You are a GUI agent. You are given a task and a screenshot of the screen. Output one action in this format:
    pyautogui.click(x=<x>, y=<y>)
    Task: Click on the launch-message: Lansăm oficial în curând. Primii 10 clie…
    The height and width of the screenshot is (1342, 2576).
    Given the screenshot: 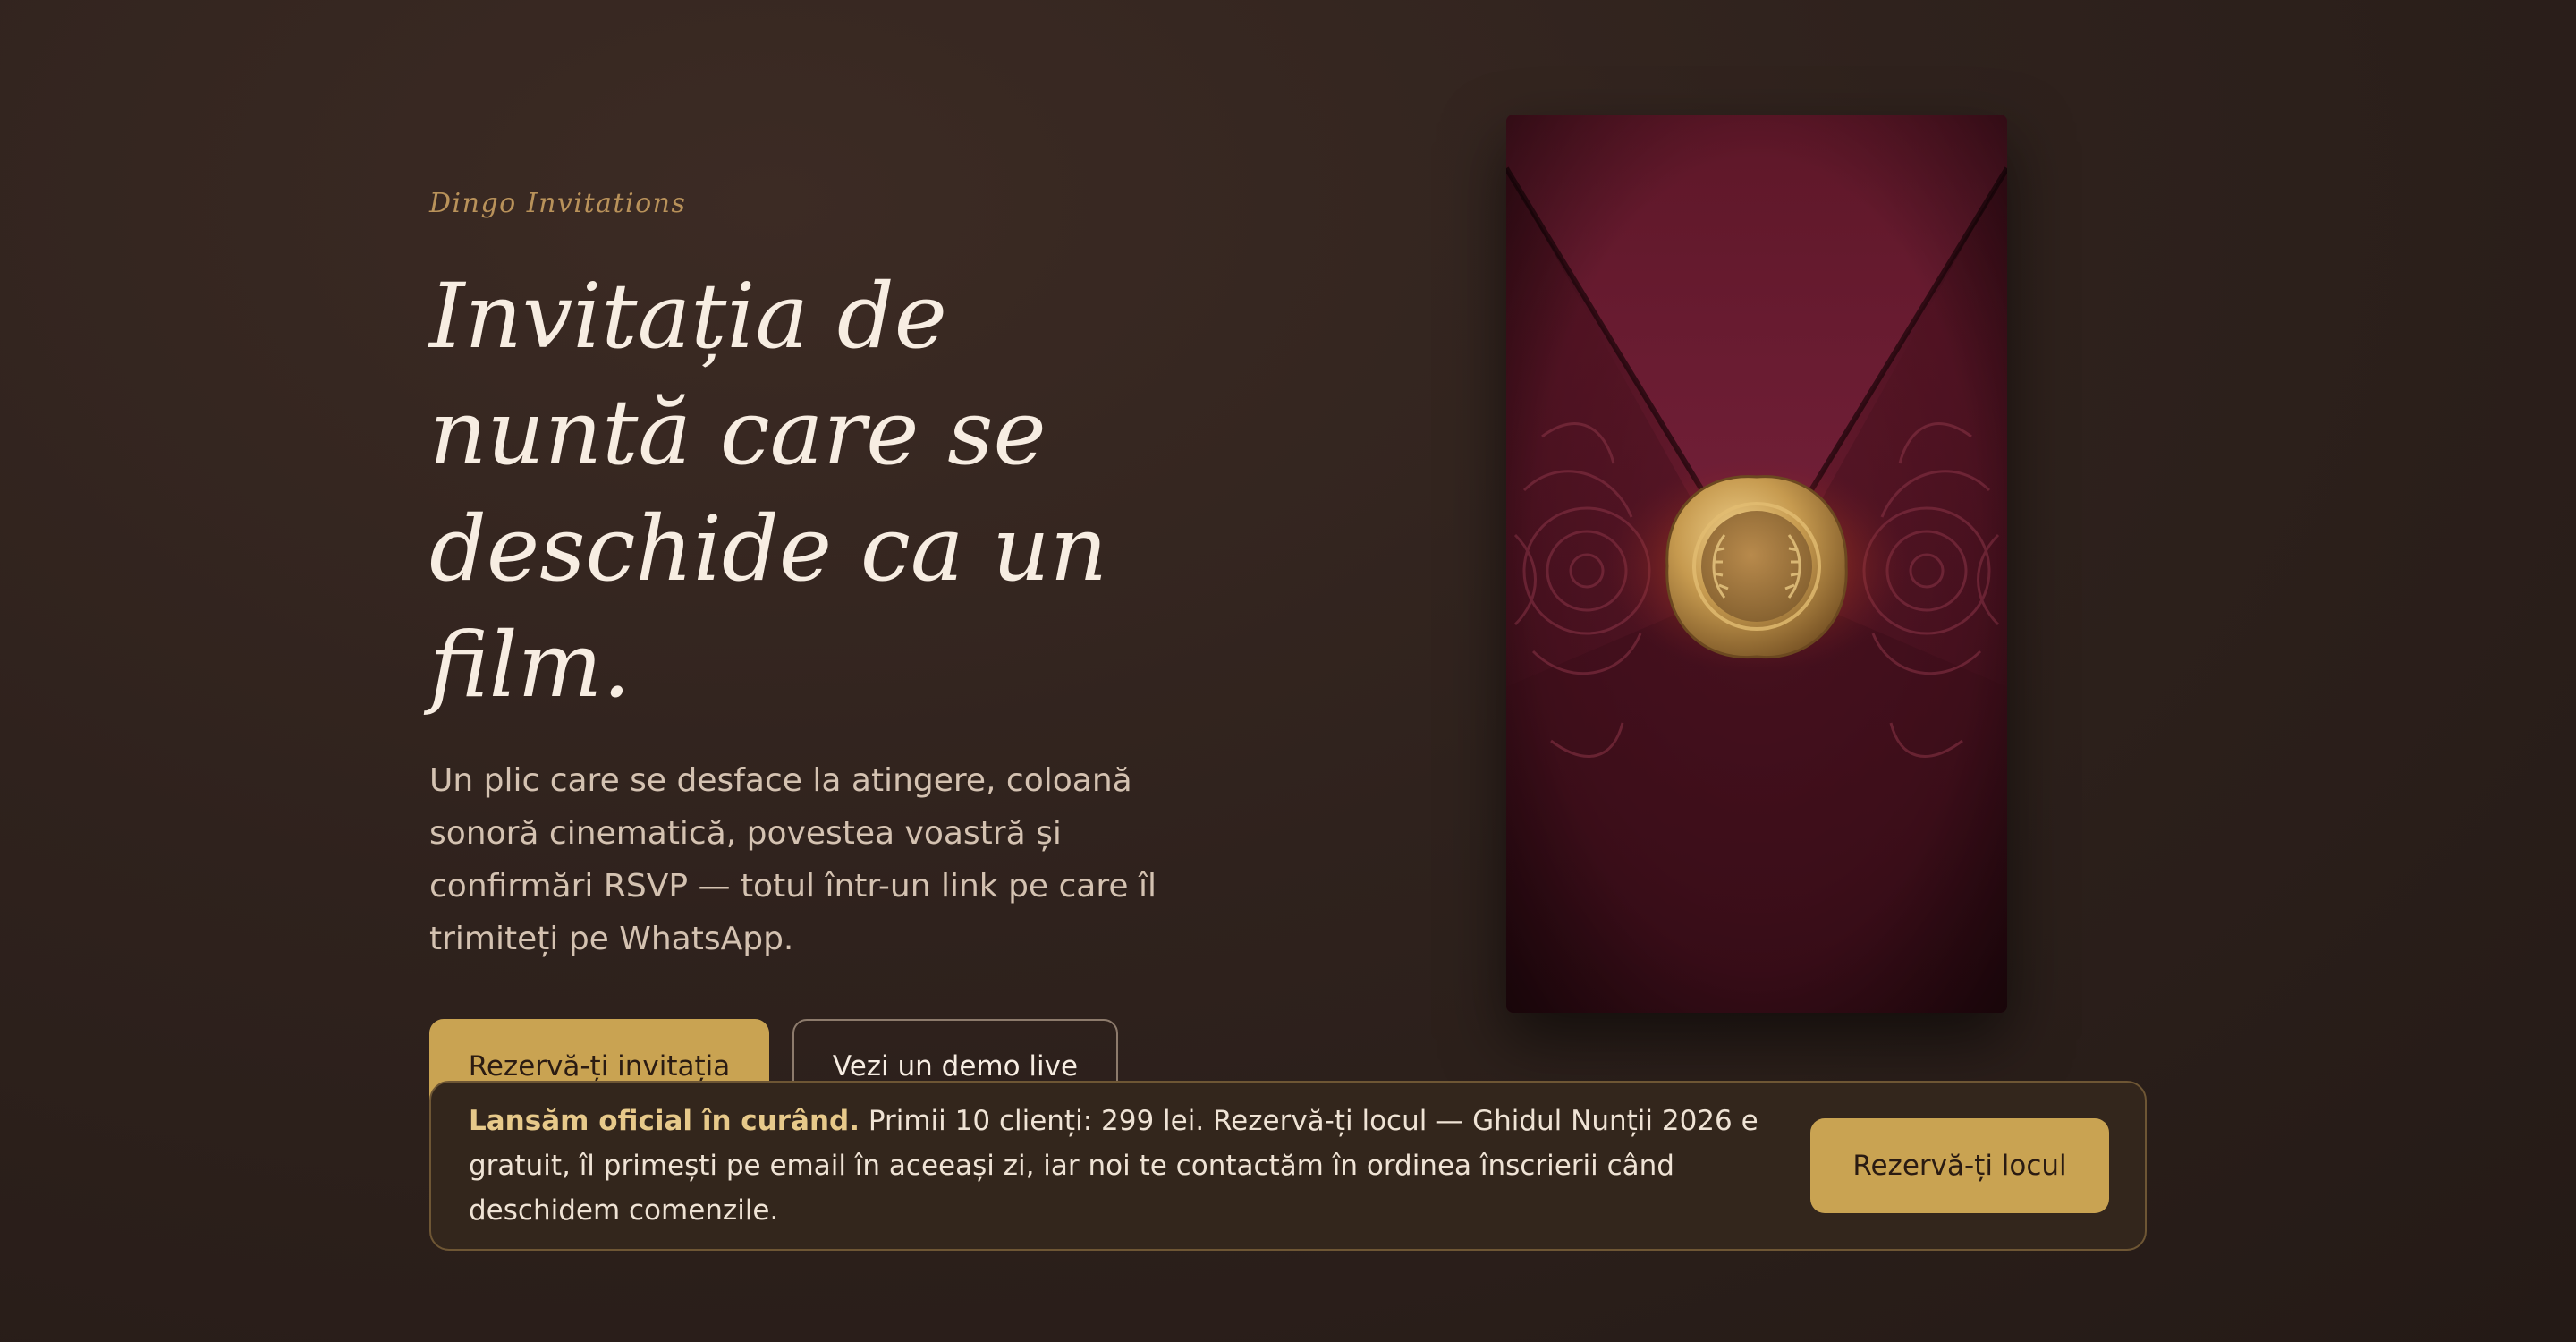 What is the action you would take?
    pyautogui.click(x=1119, y=1166)
    